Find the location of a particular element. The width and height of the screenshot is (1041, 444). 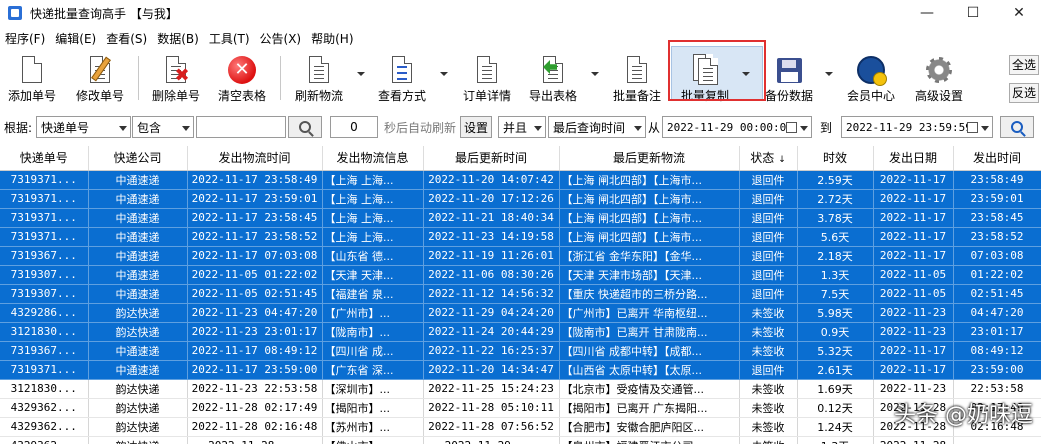

export-dropdown-arrow is located at coordinates (595, 74).